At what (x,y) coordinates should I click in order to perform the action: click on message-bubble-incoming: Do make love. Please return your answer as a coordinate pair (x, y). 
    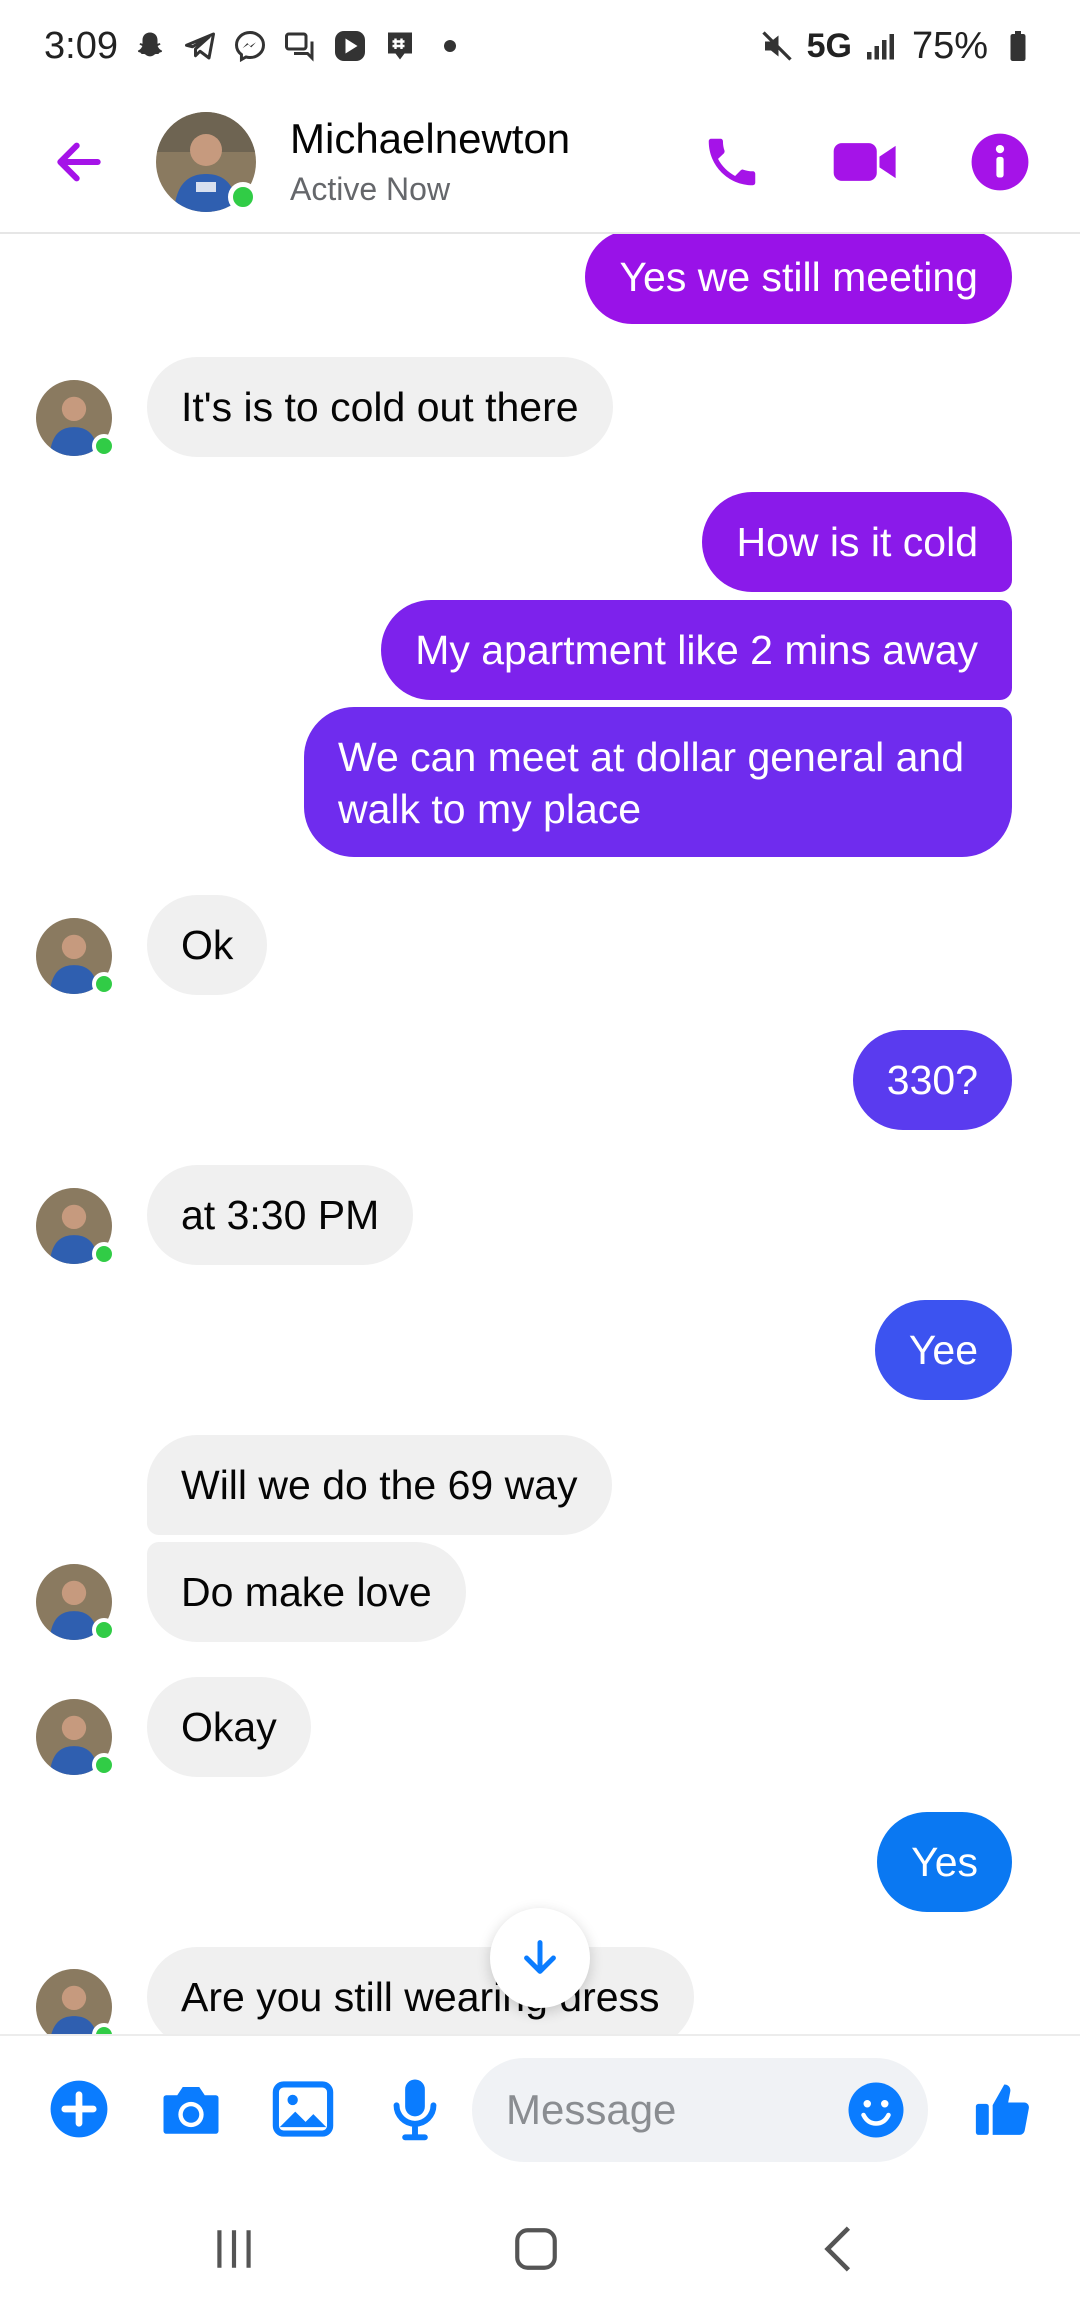
    Looking at the image, I should click on (306, 1592).